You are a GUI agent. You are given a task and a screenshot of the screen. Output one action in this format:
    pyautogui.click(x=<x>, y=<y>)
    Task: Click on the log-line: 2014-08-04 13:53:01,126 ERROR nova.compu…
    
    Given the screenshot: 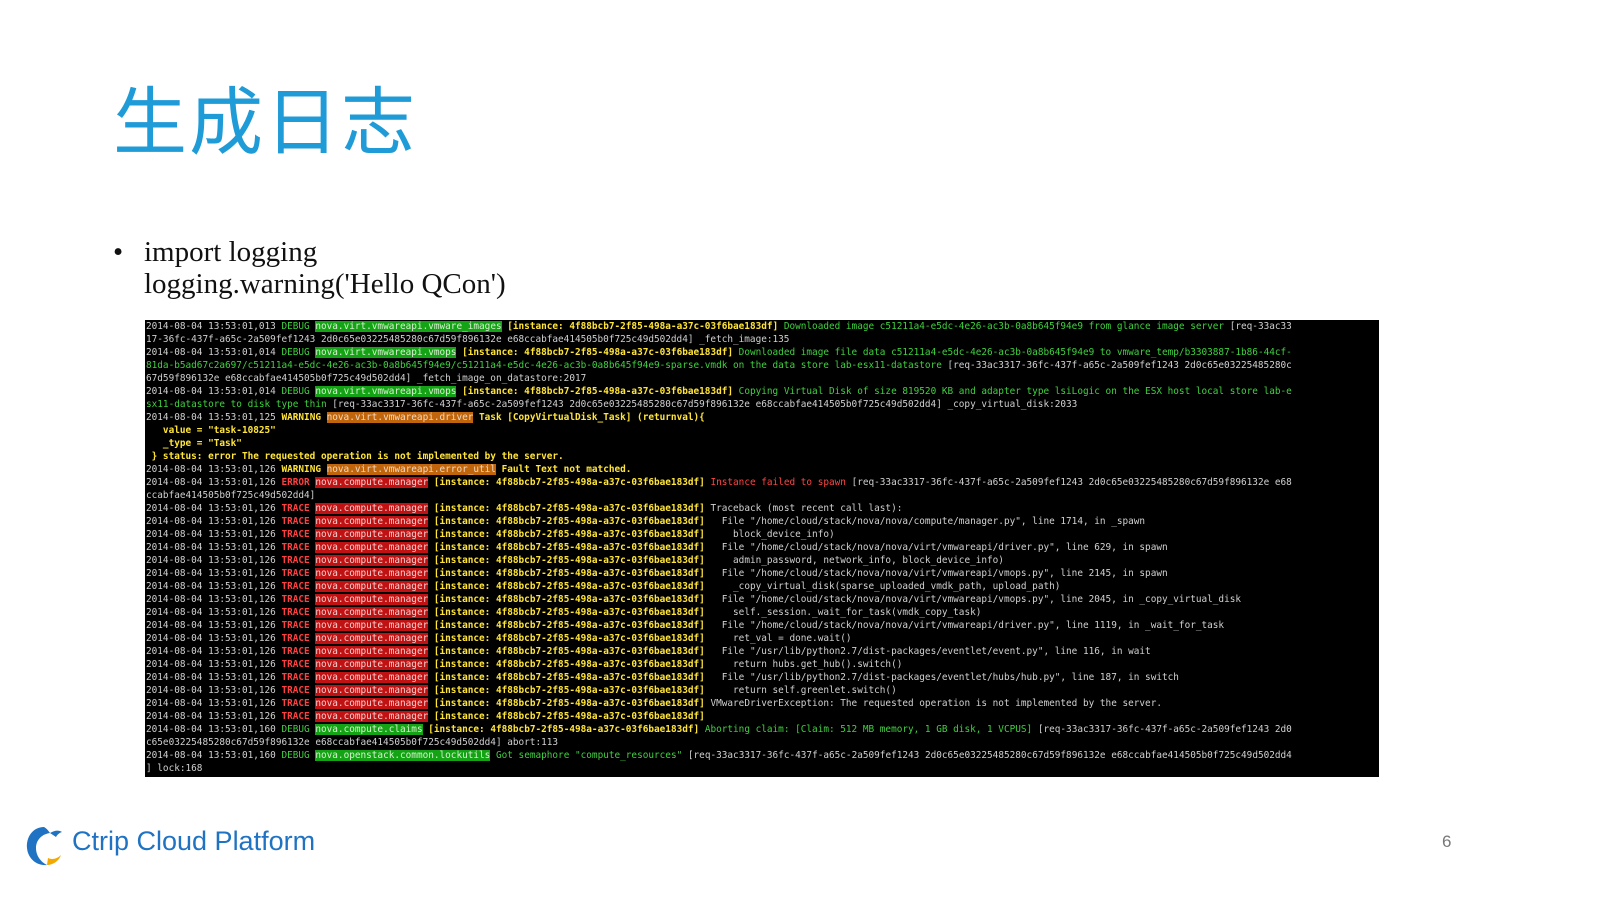 What is the action you would take?
    pyautogui.click(x=762, y=482)
    